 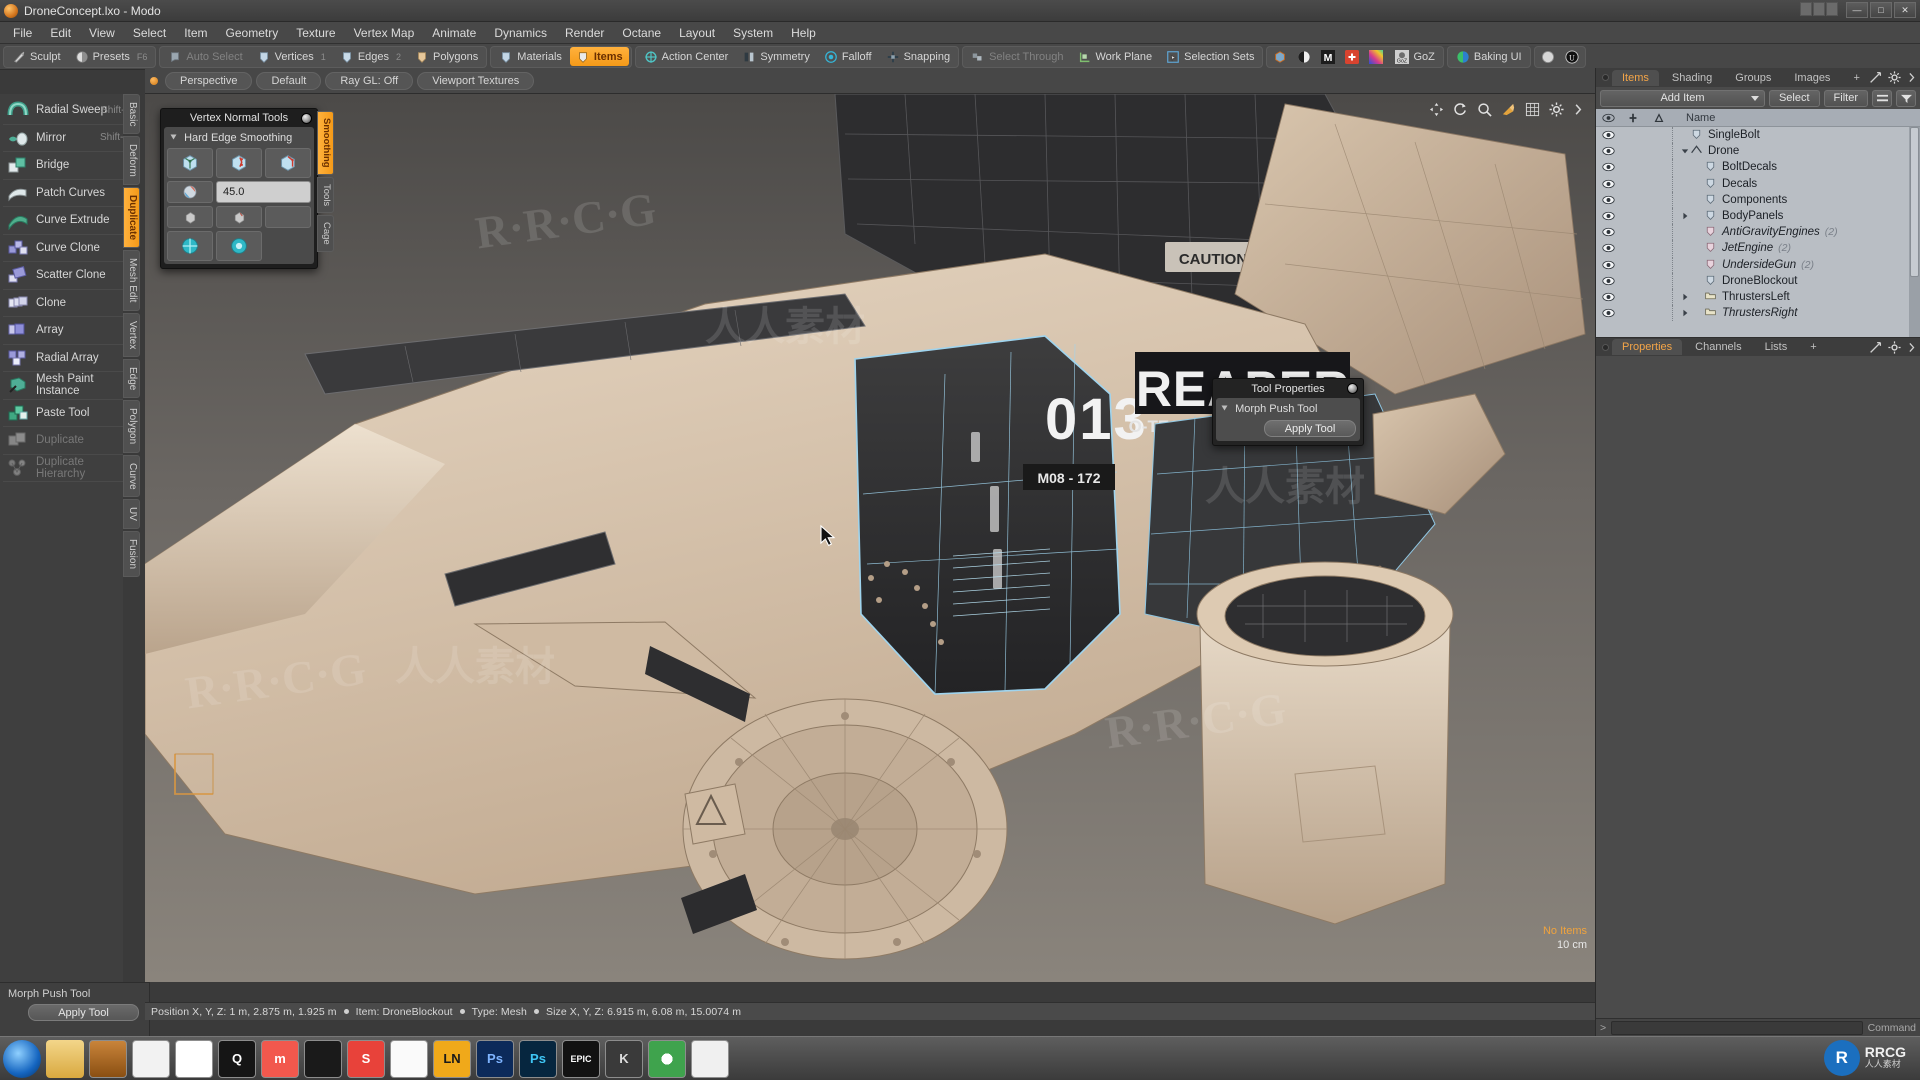 I want to click on close-button: ✕, so click(x=1905, y=10).